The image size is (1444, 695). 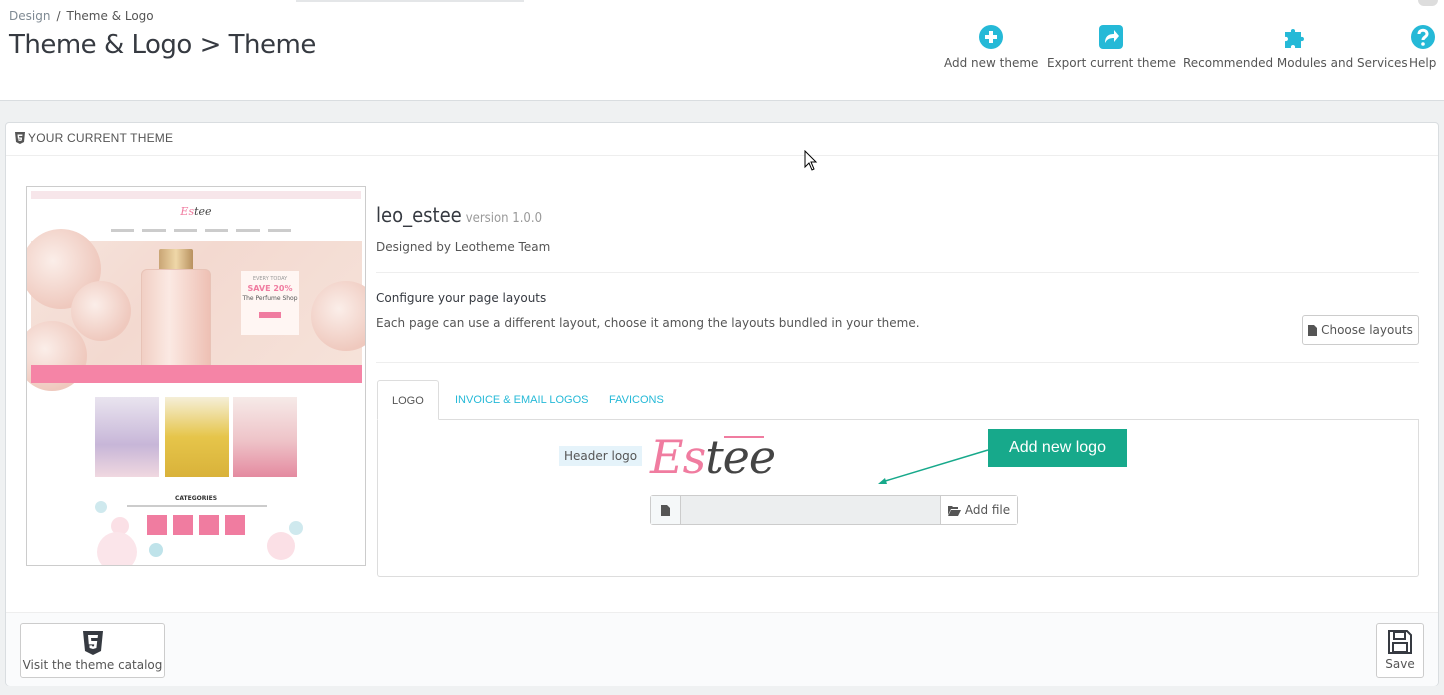 What do you see at coordinates (270, 303) in the screenshot?
I see `preview-promo-card: EVERY TODAY SAVE 20% The Perfume Shop` at bounding box center [270, 303].